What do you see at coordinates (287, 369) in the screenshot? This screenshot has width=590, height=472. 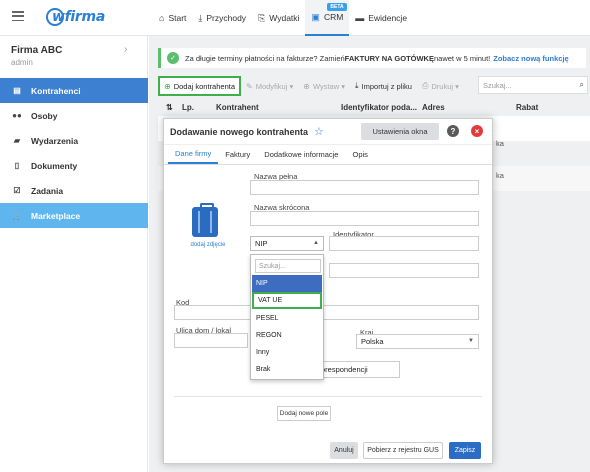 I see `option-none: Brak` at bounding box center [287, 369].